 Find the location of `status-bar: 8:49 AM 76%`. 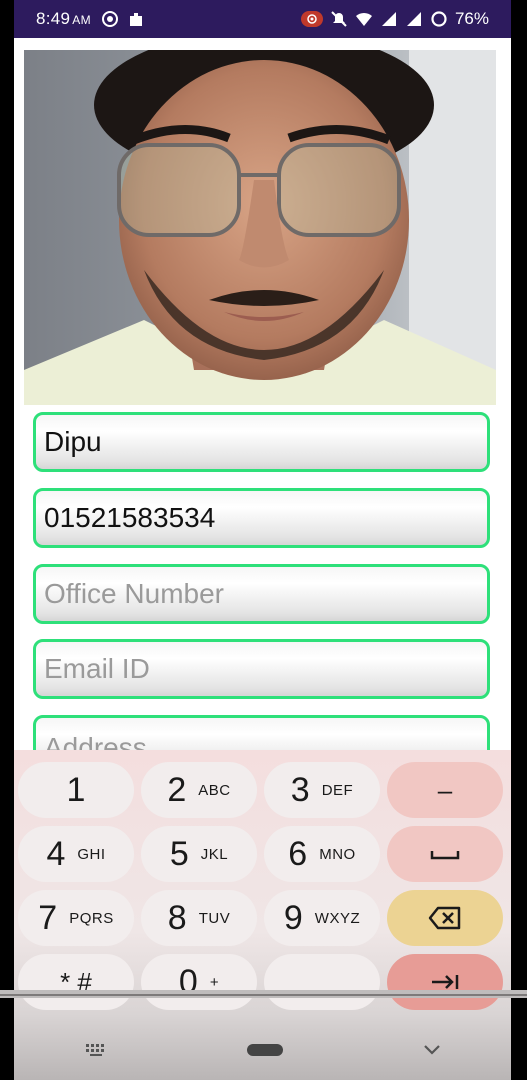

status-bar: 8:49 AM 76% is located at coordinates (262, 19).